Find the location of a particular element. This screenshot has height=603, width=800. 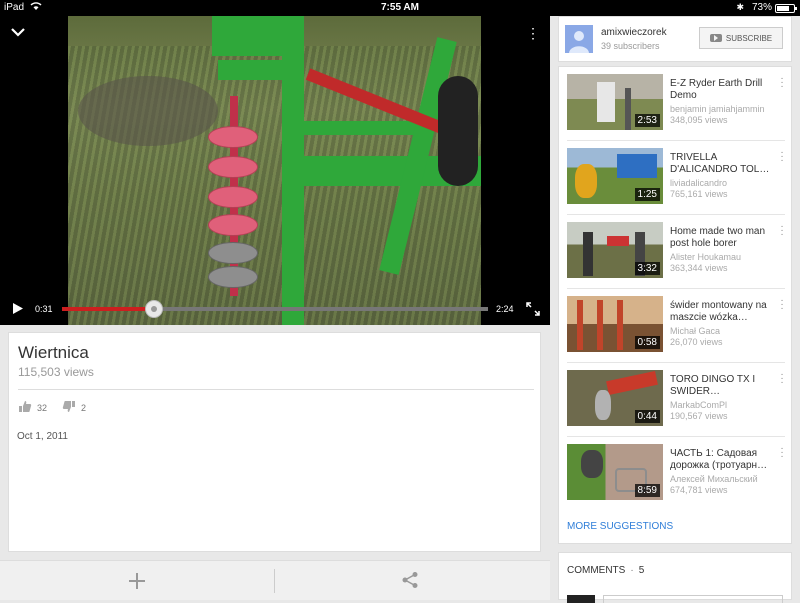

comments-label: COMMENTS is located at coordinates (596, 570).